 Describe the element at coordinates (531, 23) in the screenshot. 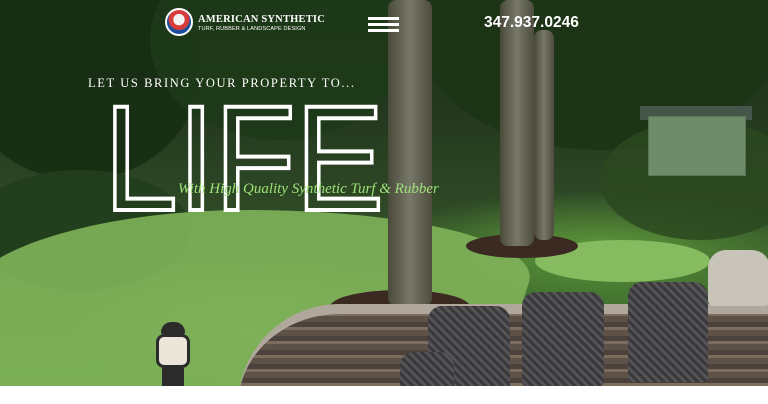

I see `phone-number-link: 347.937.0246` at that location.